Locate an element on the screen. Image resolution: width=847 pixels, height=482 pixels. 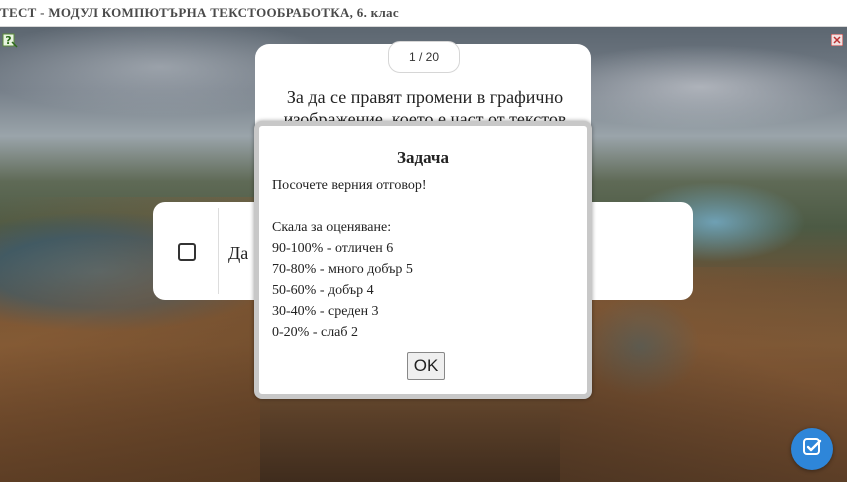
dialog-title: Задача is located at coordinates (423, 157).